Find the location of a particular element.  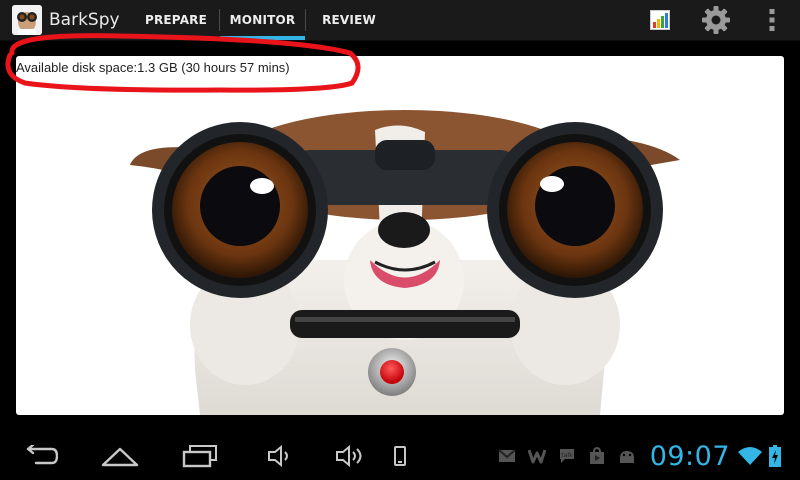

settings-icon is located at coordinates (716, 20).